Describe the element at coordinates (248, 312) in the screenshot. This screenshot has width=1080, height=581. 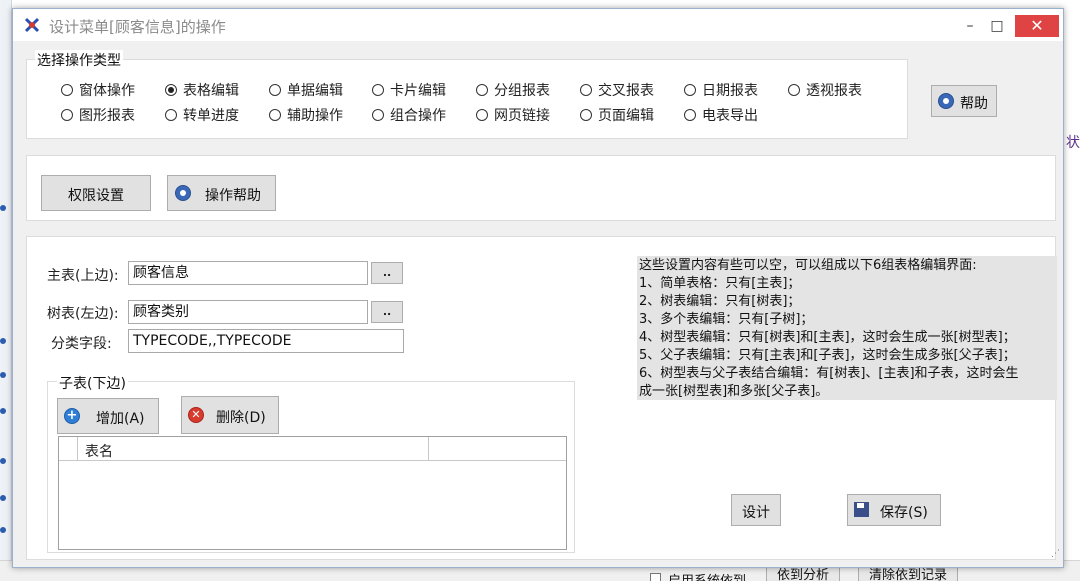
I see `tree-table-field: 顾客类别` at that location.